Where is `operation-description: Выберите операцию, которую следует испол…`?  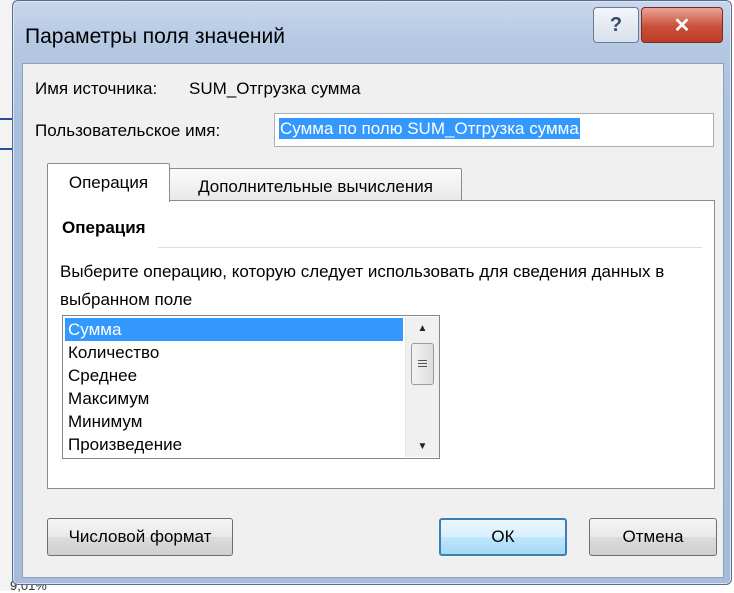 operation-description: Выберите операцию, которую следует испол… is located at coordinates (362, 285).